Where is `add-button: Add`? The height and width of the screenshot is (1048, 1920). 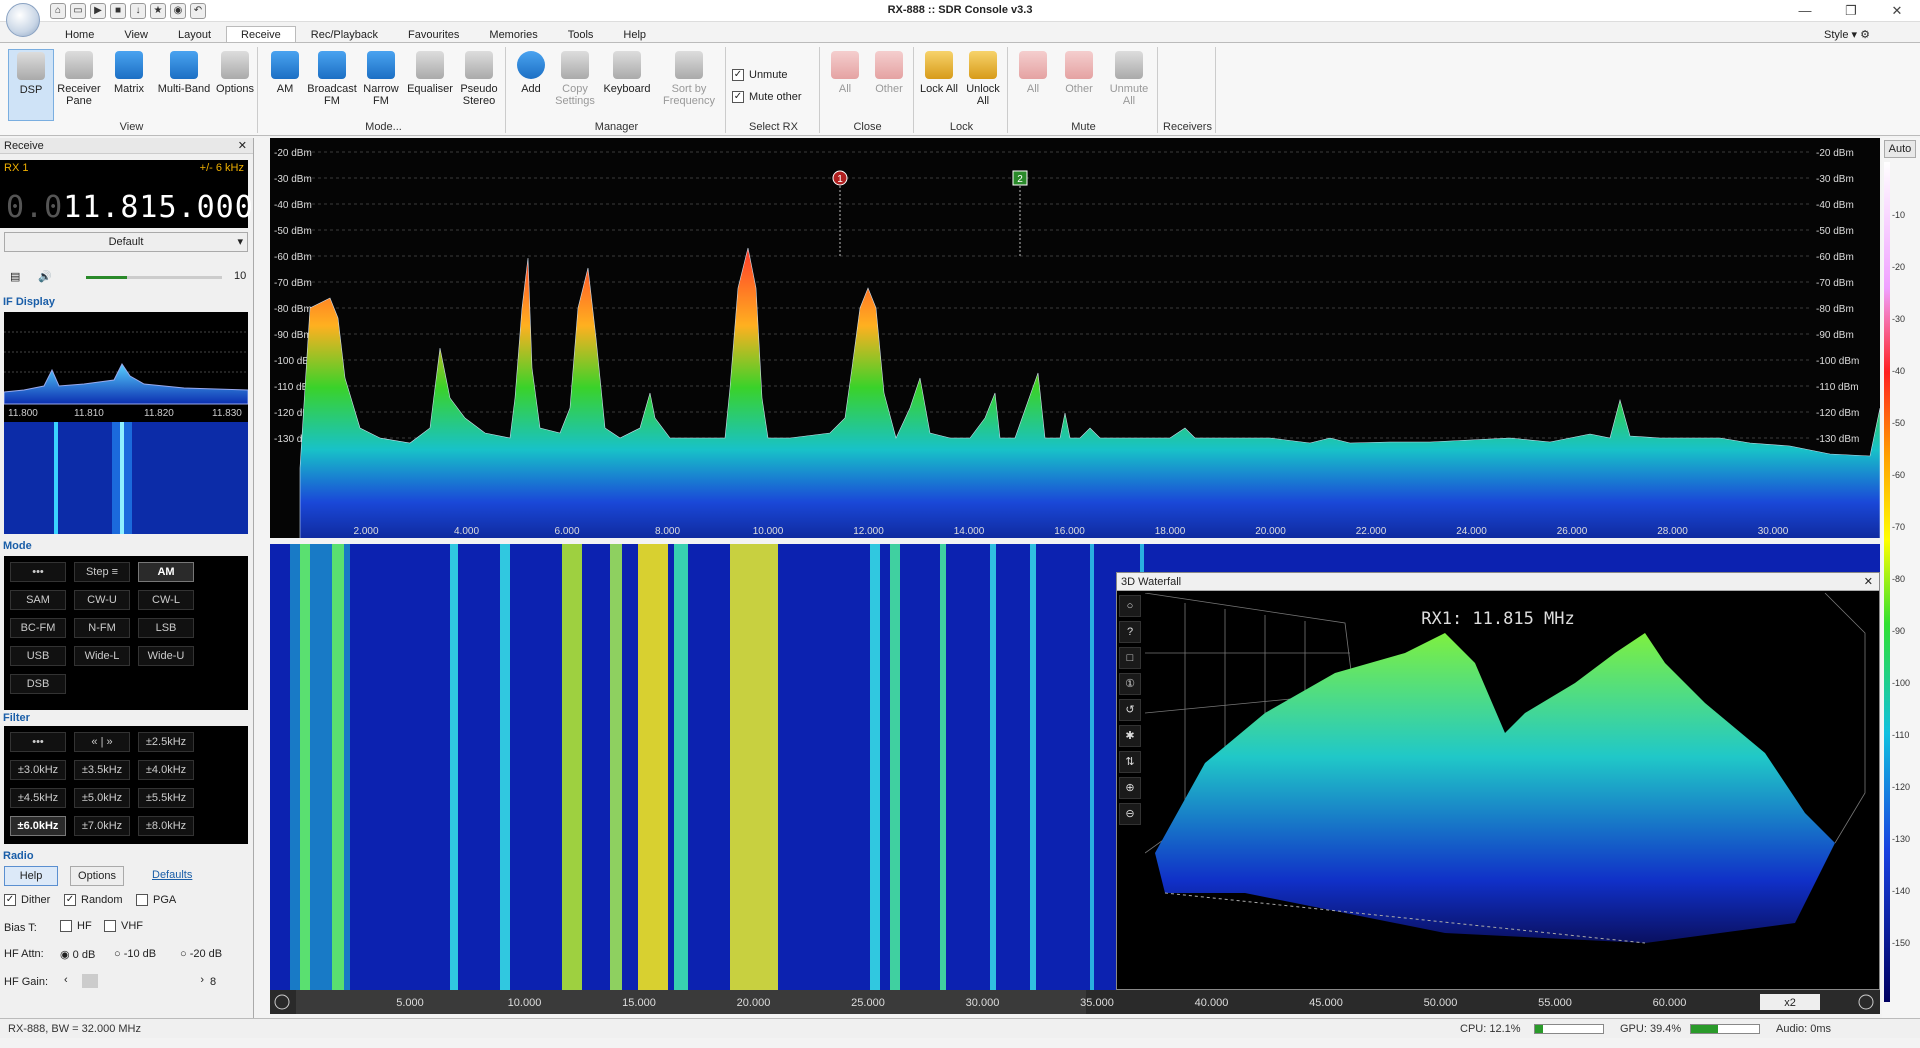 add-button: Add is located at coordinates (531, 72).